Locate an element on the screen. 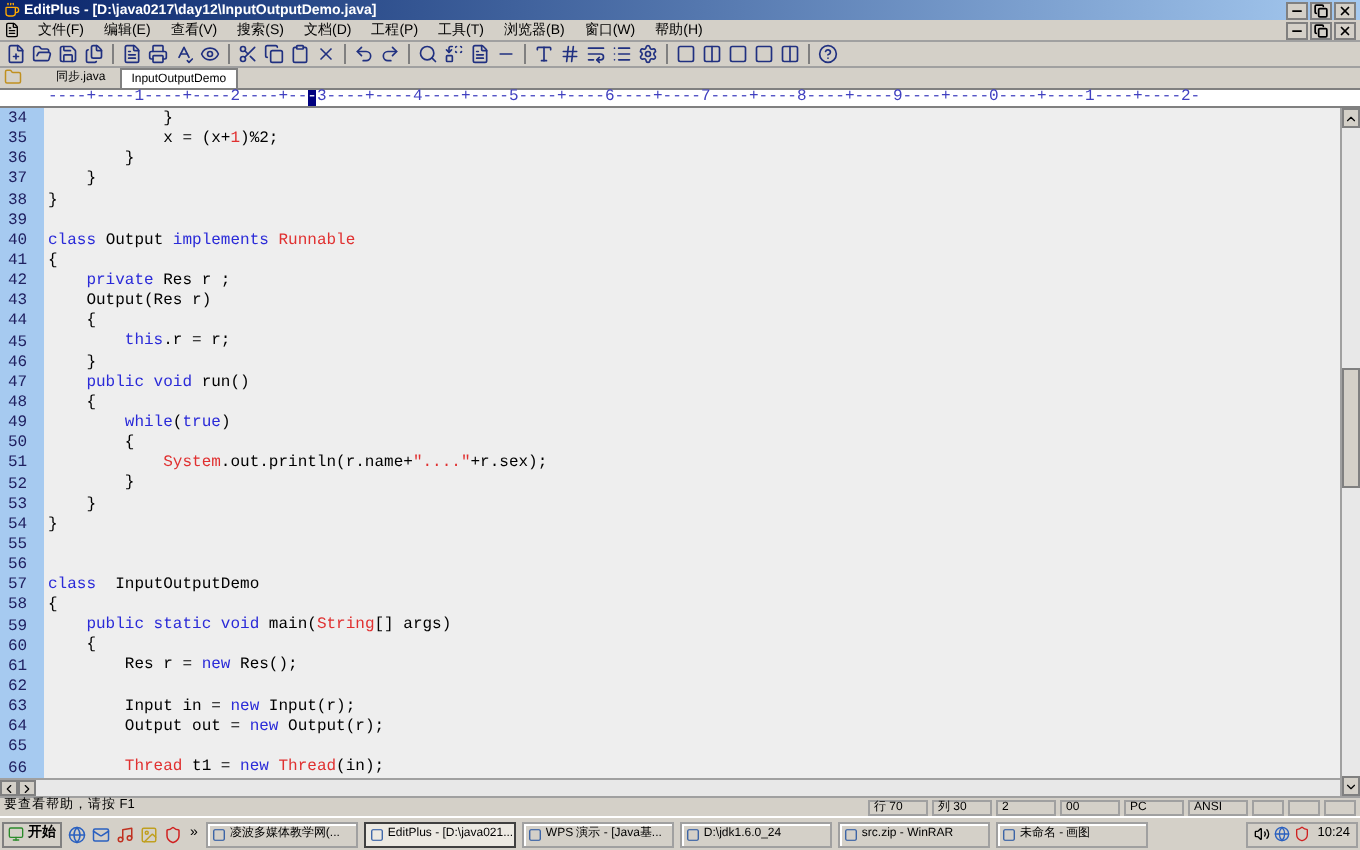 This screenshot has height=850, width=1360. code-line: public static void main(String[] args) is located at coordinates (269, 626).